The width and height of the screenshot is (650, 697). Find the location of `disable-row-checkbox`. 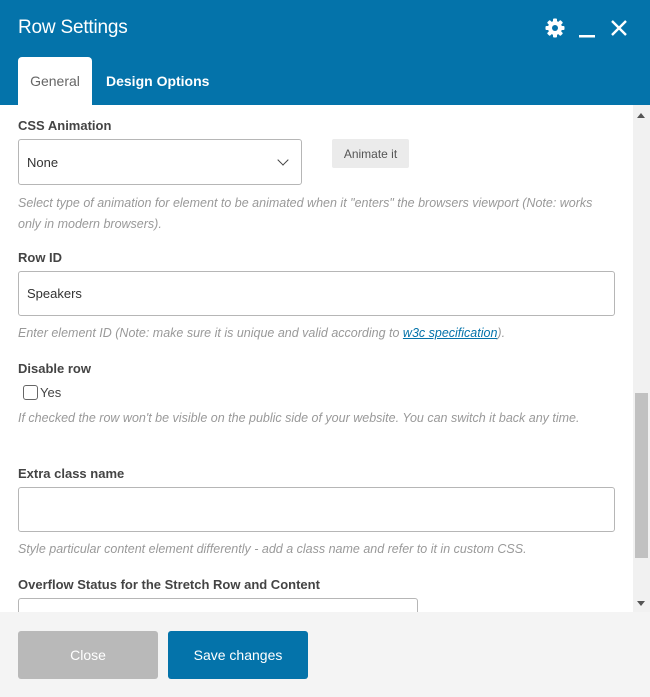

disable-row-checkbox is located at coordinates (30, 392).